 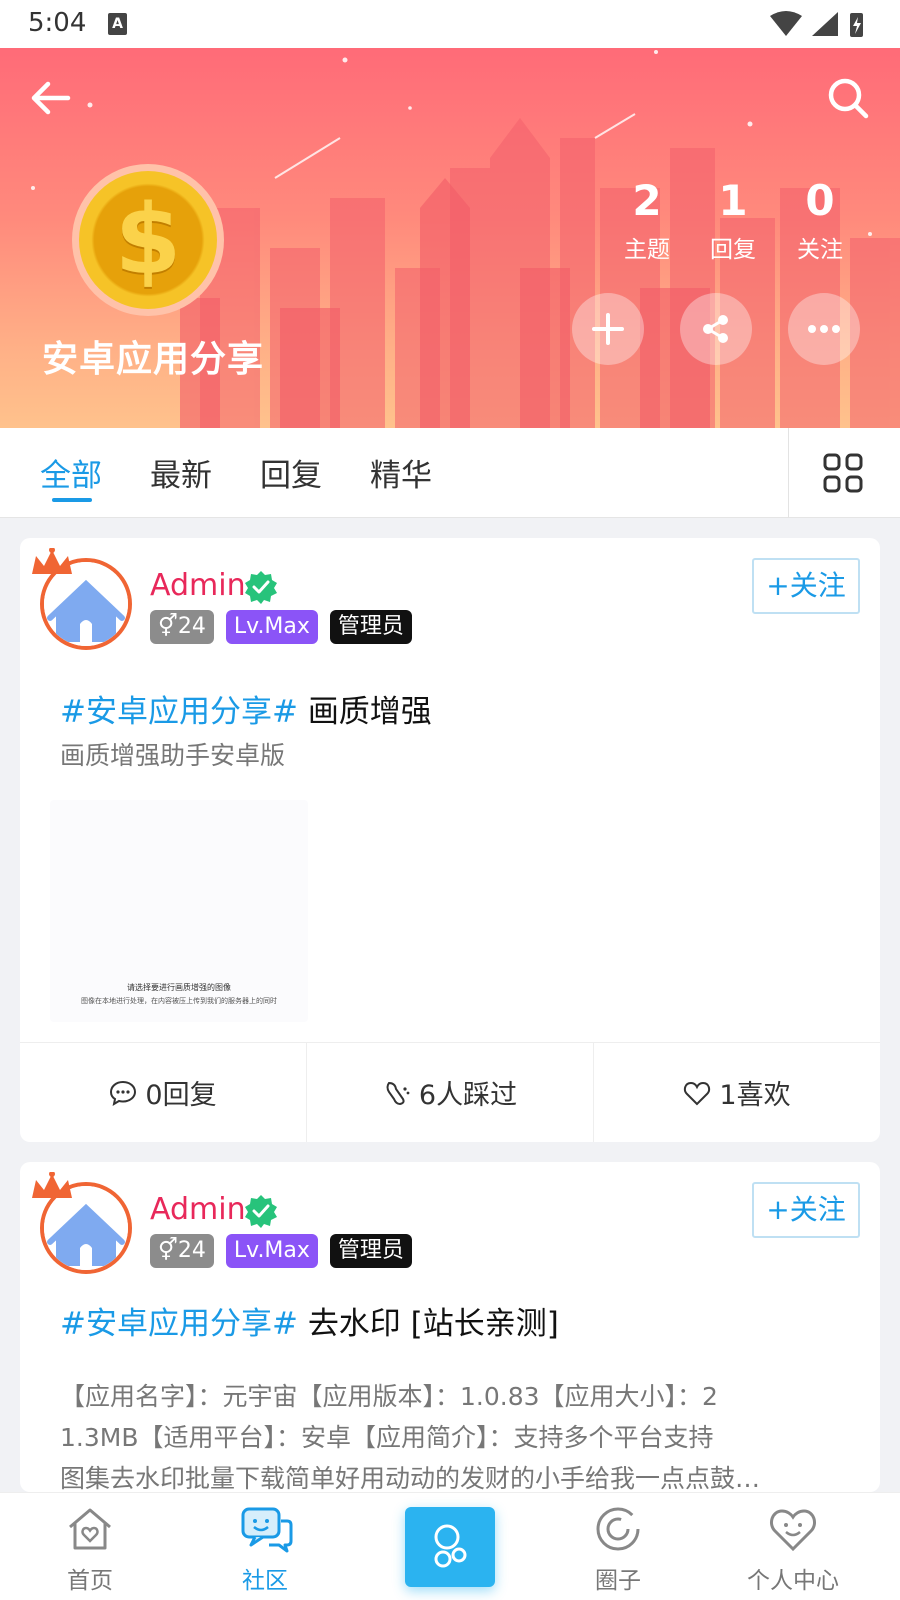 What do you see at coordinates (843, 473) in the screenshot?
I see `grid-view-icon` at bounding box center [843, 473].